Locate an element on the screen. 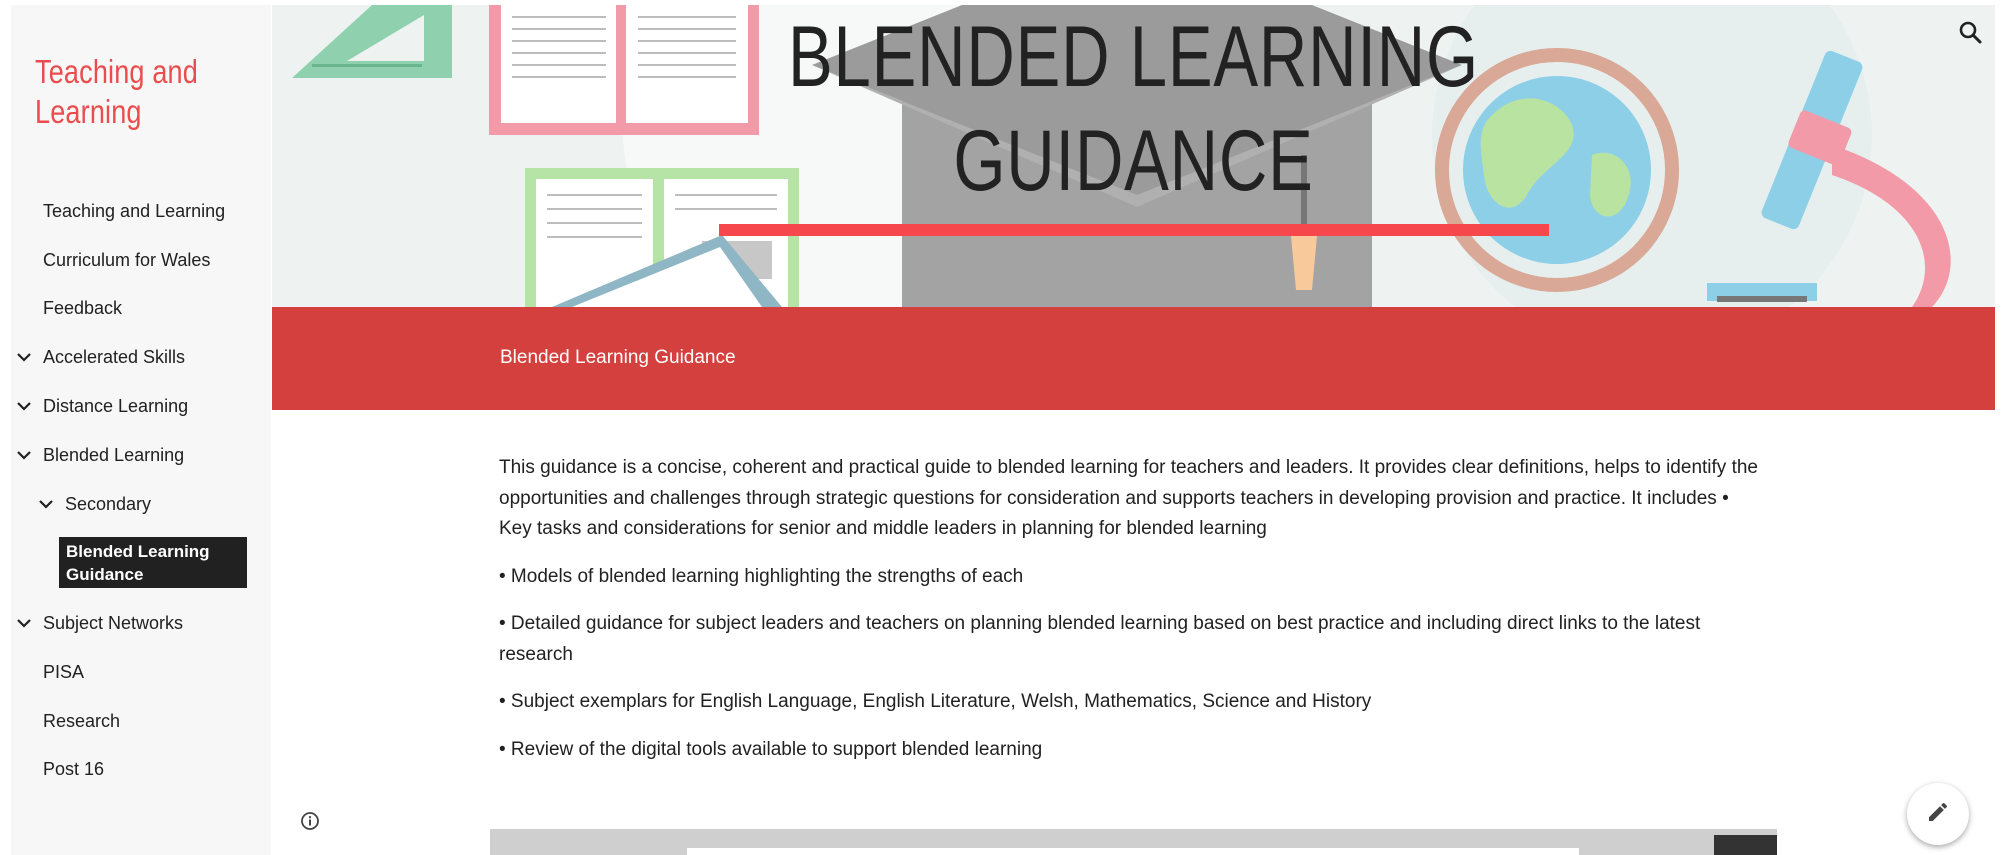 The image size is (2001, 855). nav-item-accelerated-skills: Accelerated Skills is located at coordinates (101, 357).